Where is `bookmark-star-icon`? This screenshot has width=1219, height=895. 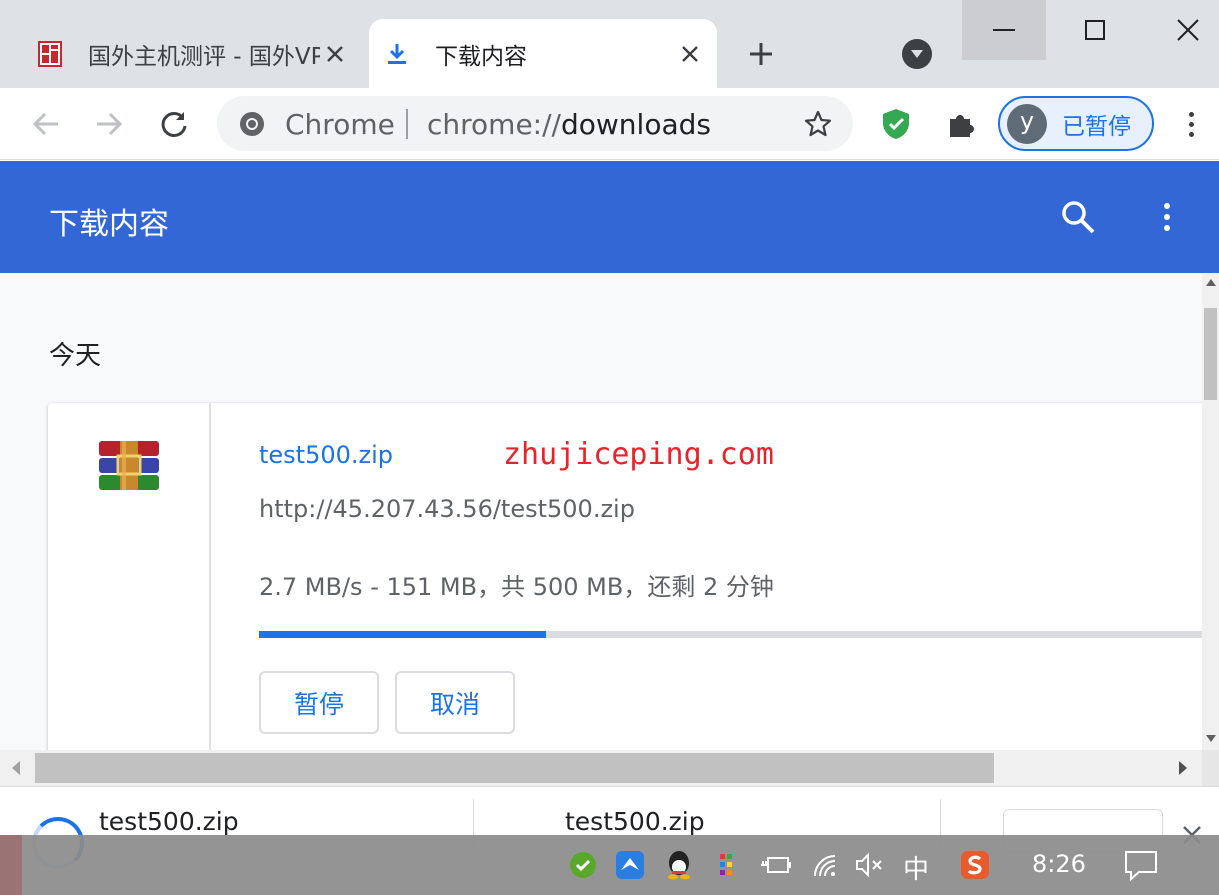
bookmark-star-icon is located at coordinates (818, 124).